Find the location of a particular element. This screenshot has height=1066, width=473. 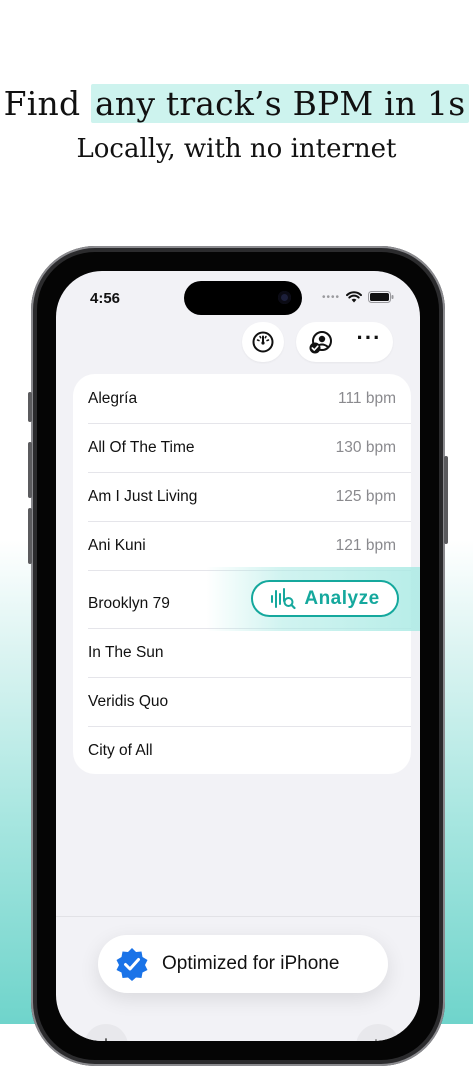

track-bpm: 121 bpm is located at coordinates (365, 545).